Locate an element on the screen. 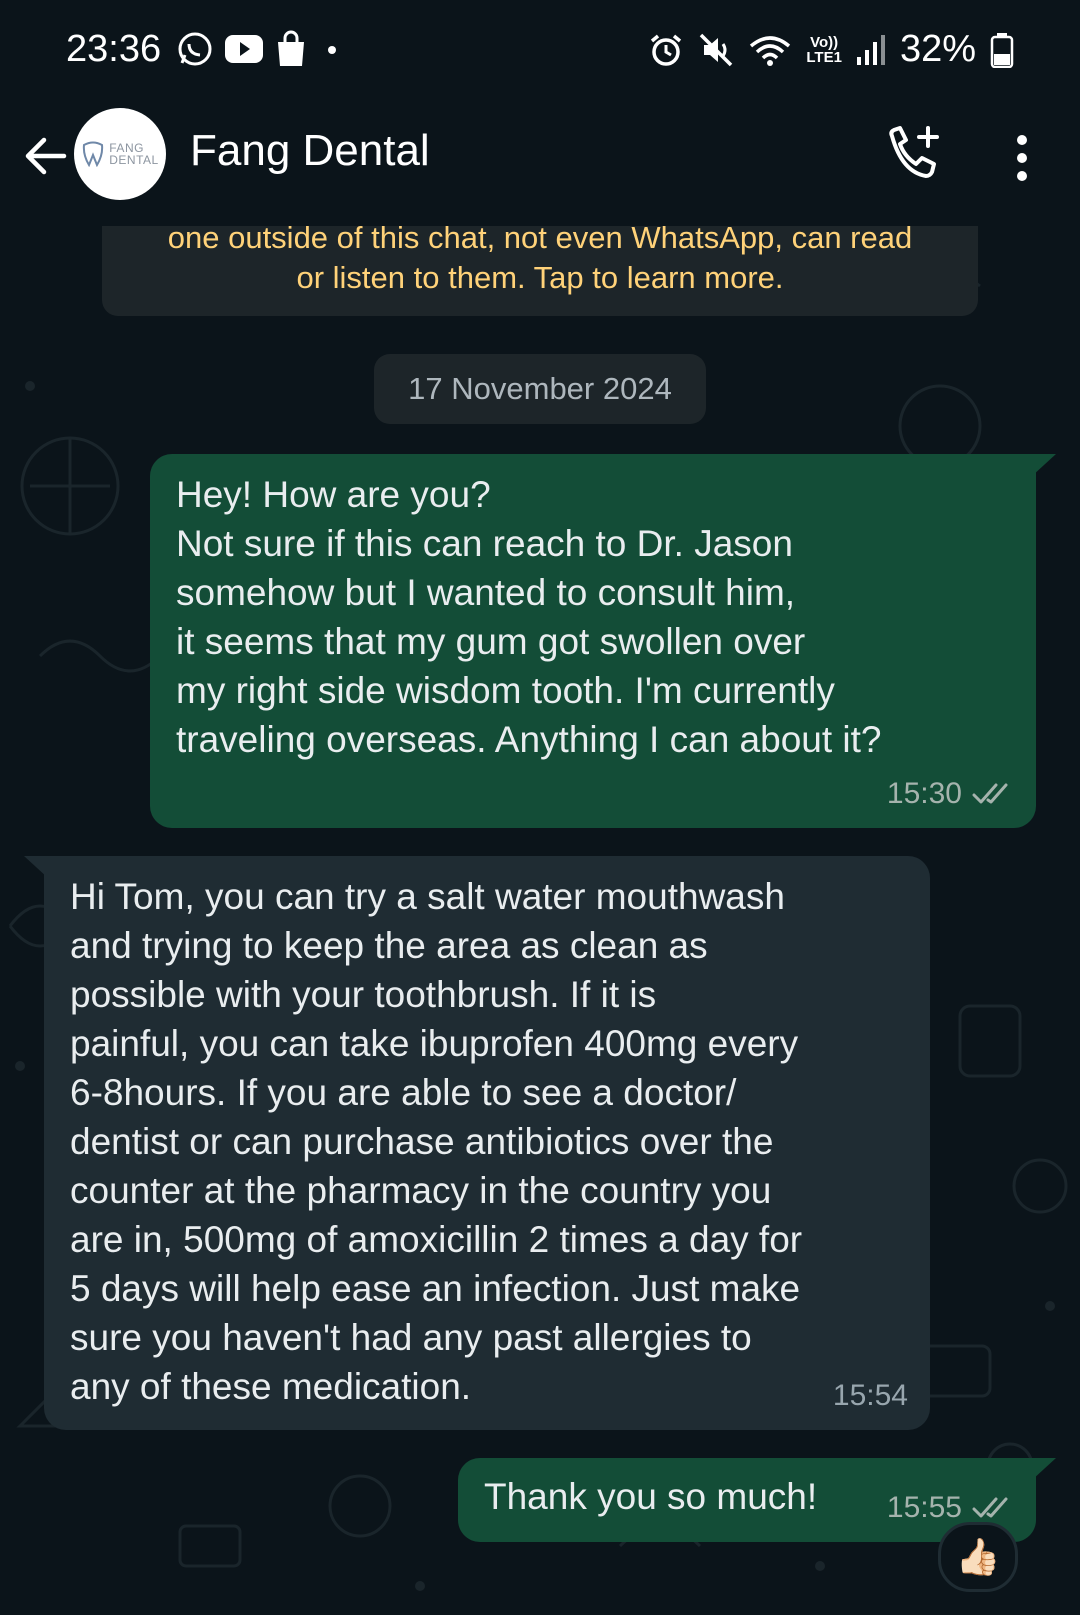 This screenshot has height=1615, width=1080. date-chip: 17 November 2024 is located at coordinates (540, 389).